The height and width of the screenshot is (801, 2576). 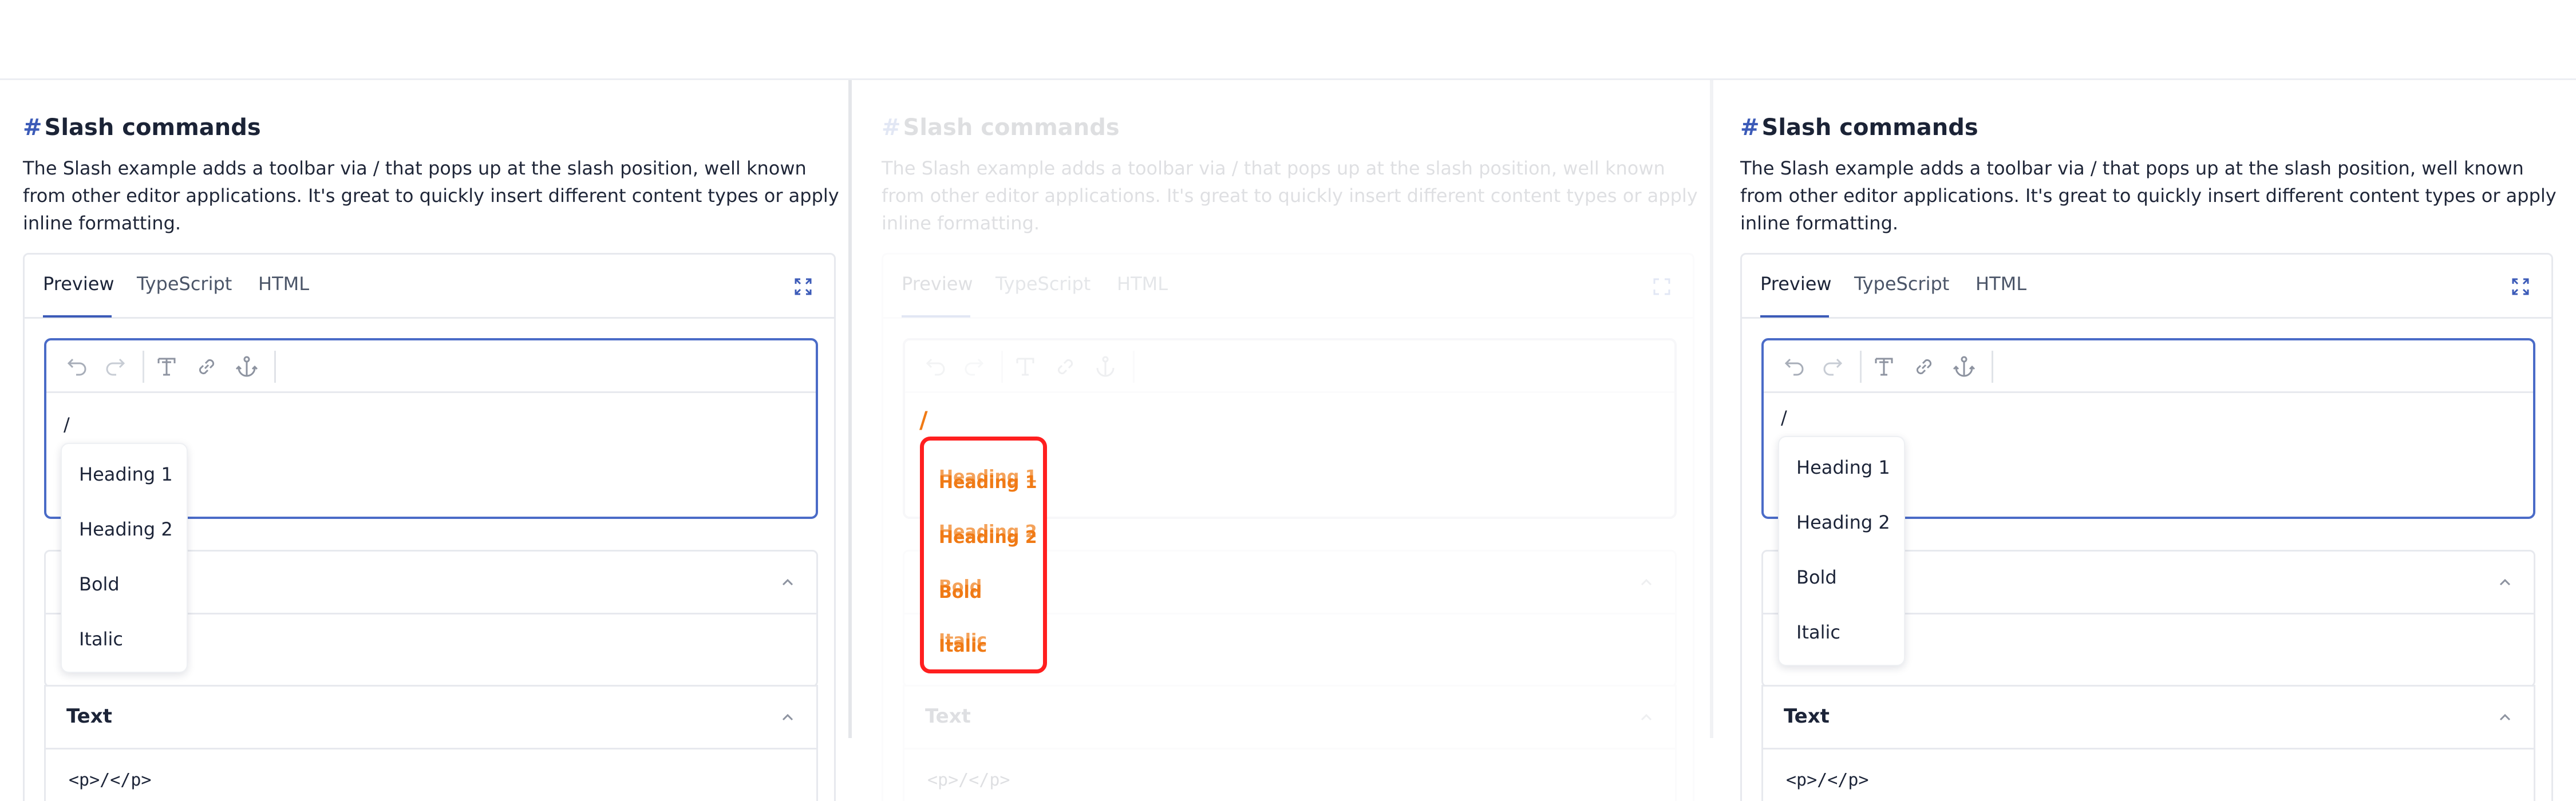 What do you see at coordinates (963, 646) in the screenshot?
I see `diff-menu-item-italic: Italic` at bounding box center [963, 646].